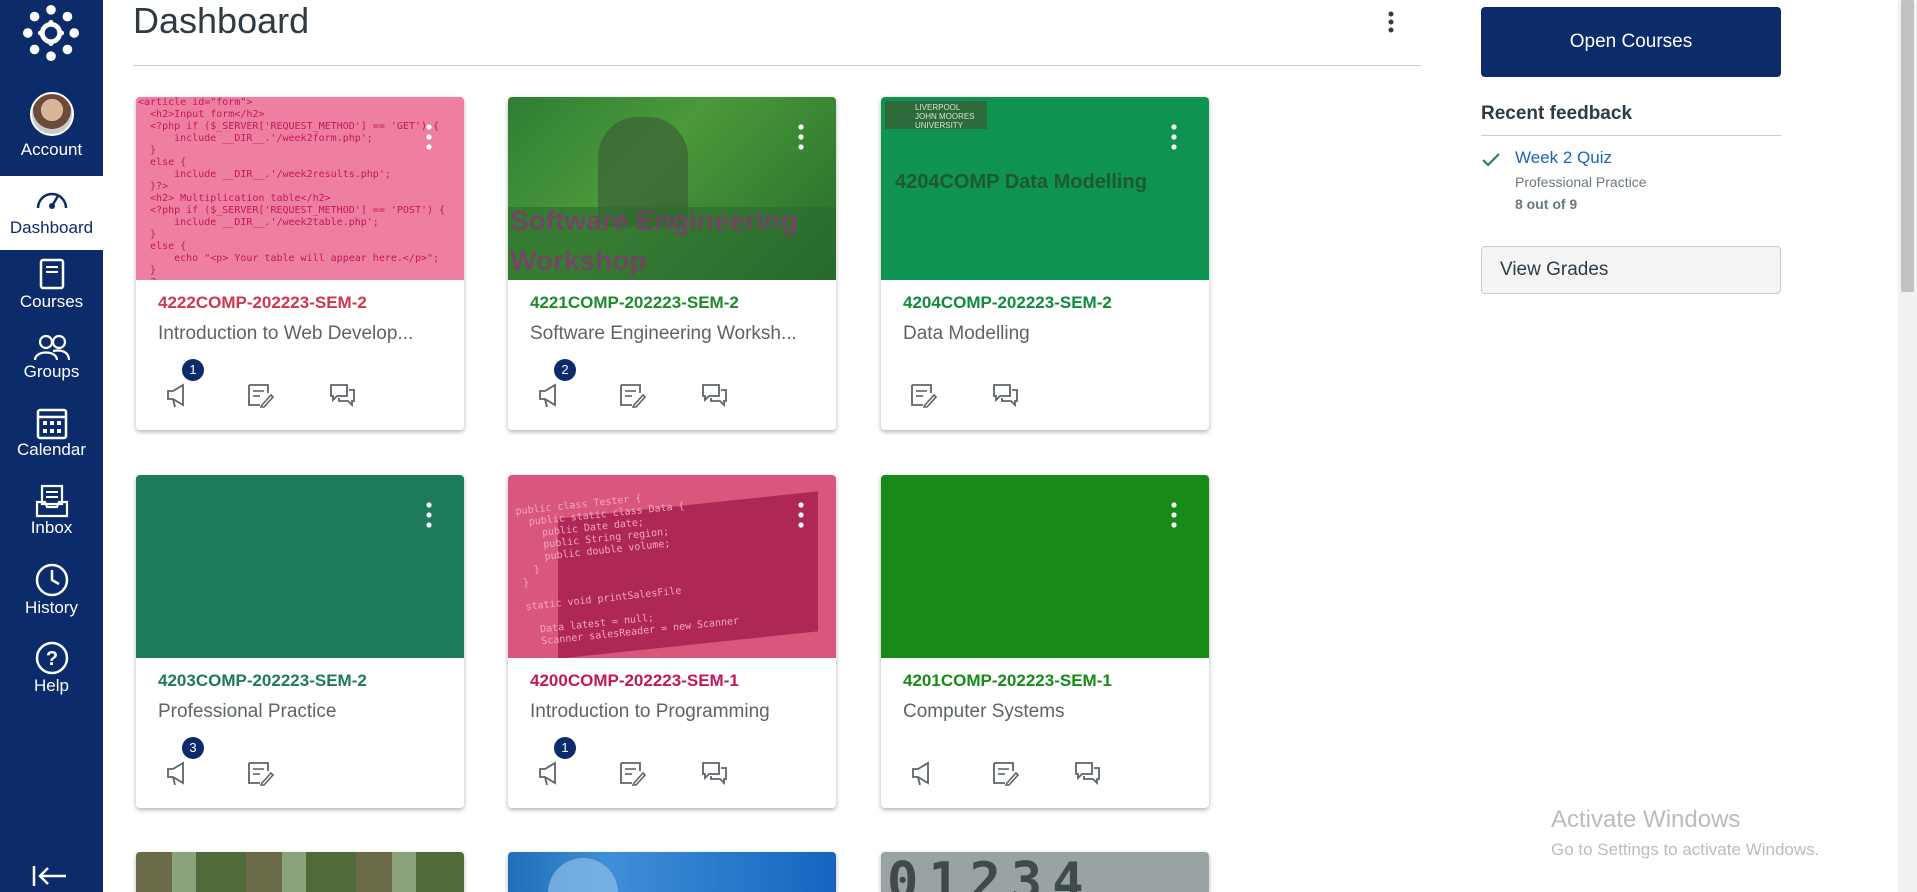  Describe the element at coordinates (51, 367) in the screenshot. I see `nav-groups: Groups` at that location.